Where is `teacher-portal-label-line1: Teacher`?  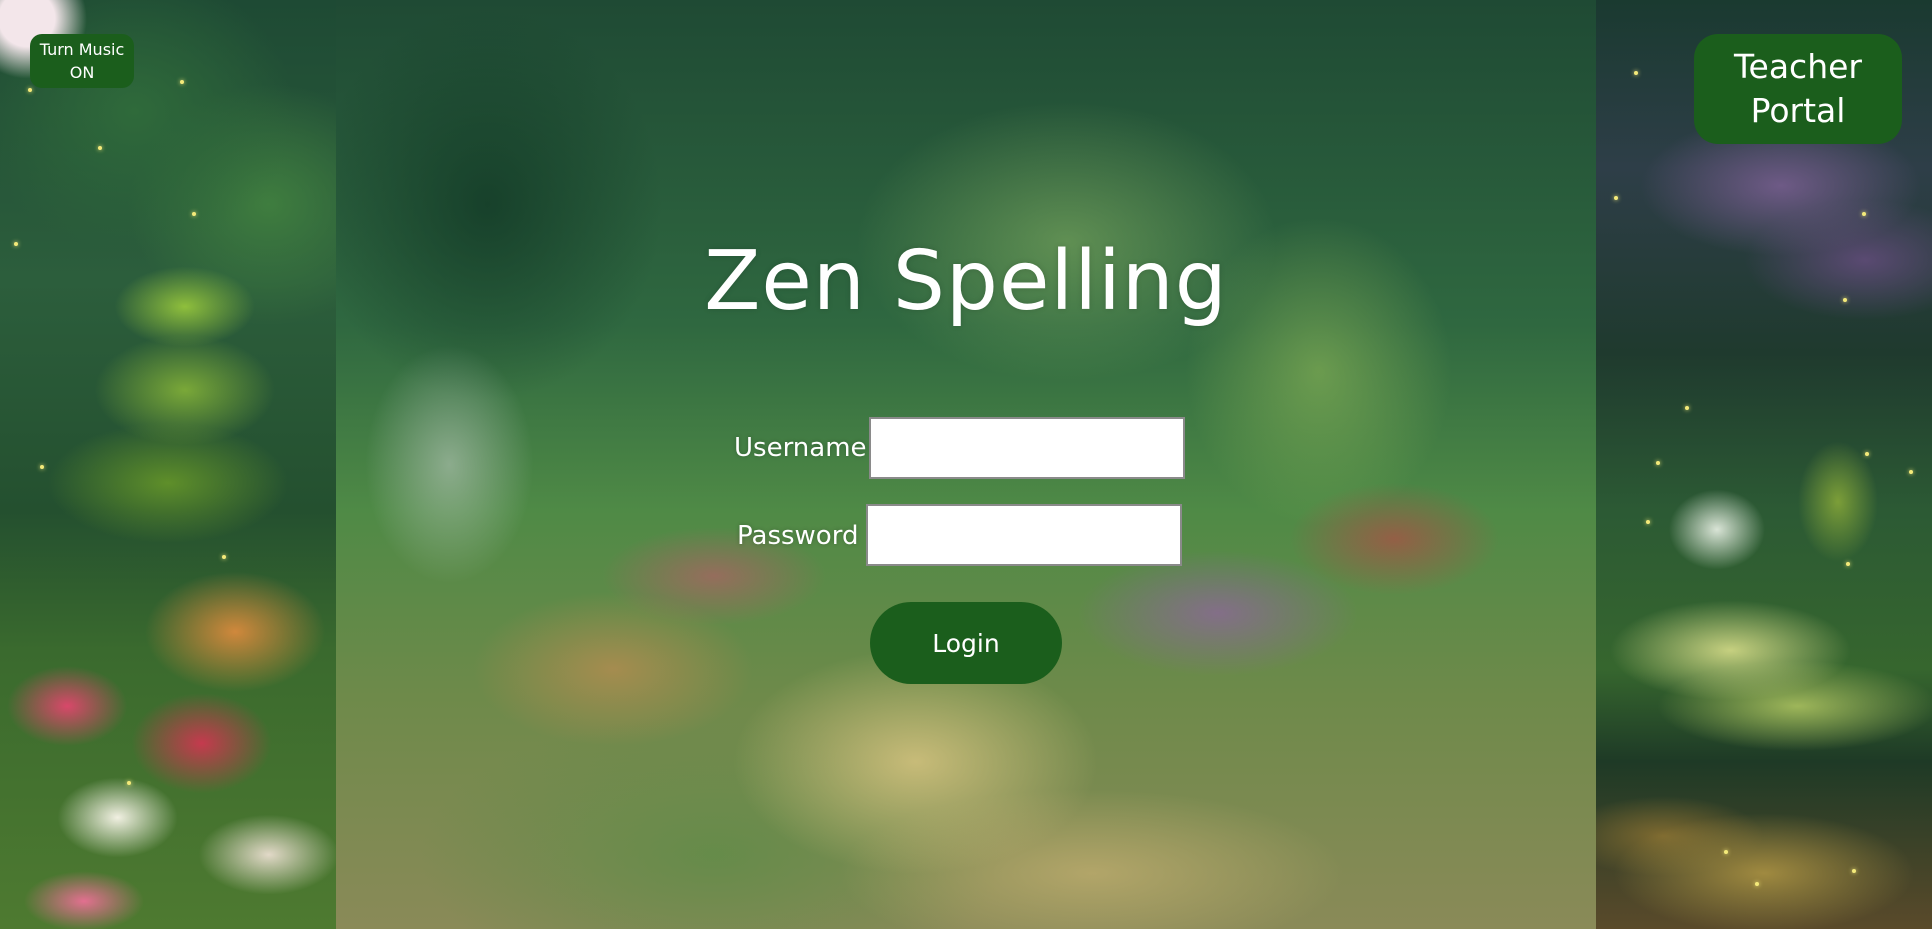 teacher-portal-label-line1: Teacher is located at coordinates (1797, 66).